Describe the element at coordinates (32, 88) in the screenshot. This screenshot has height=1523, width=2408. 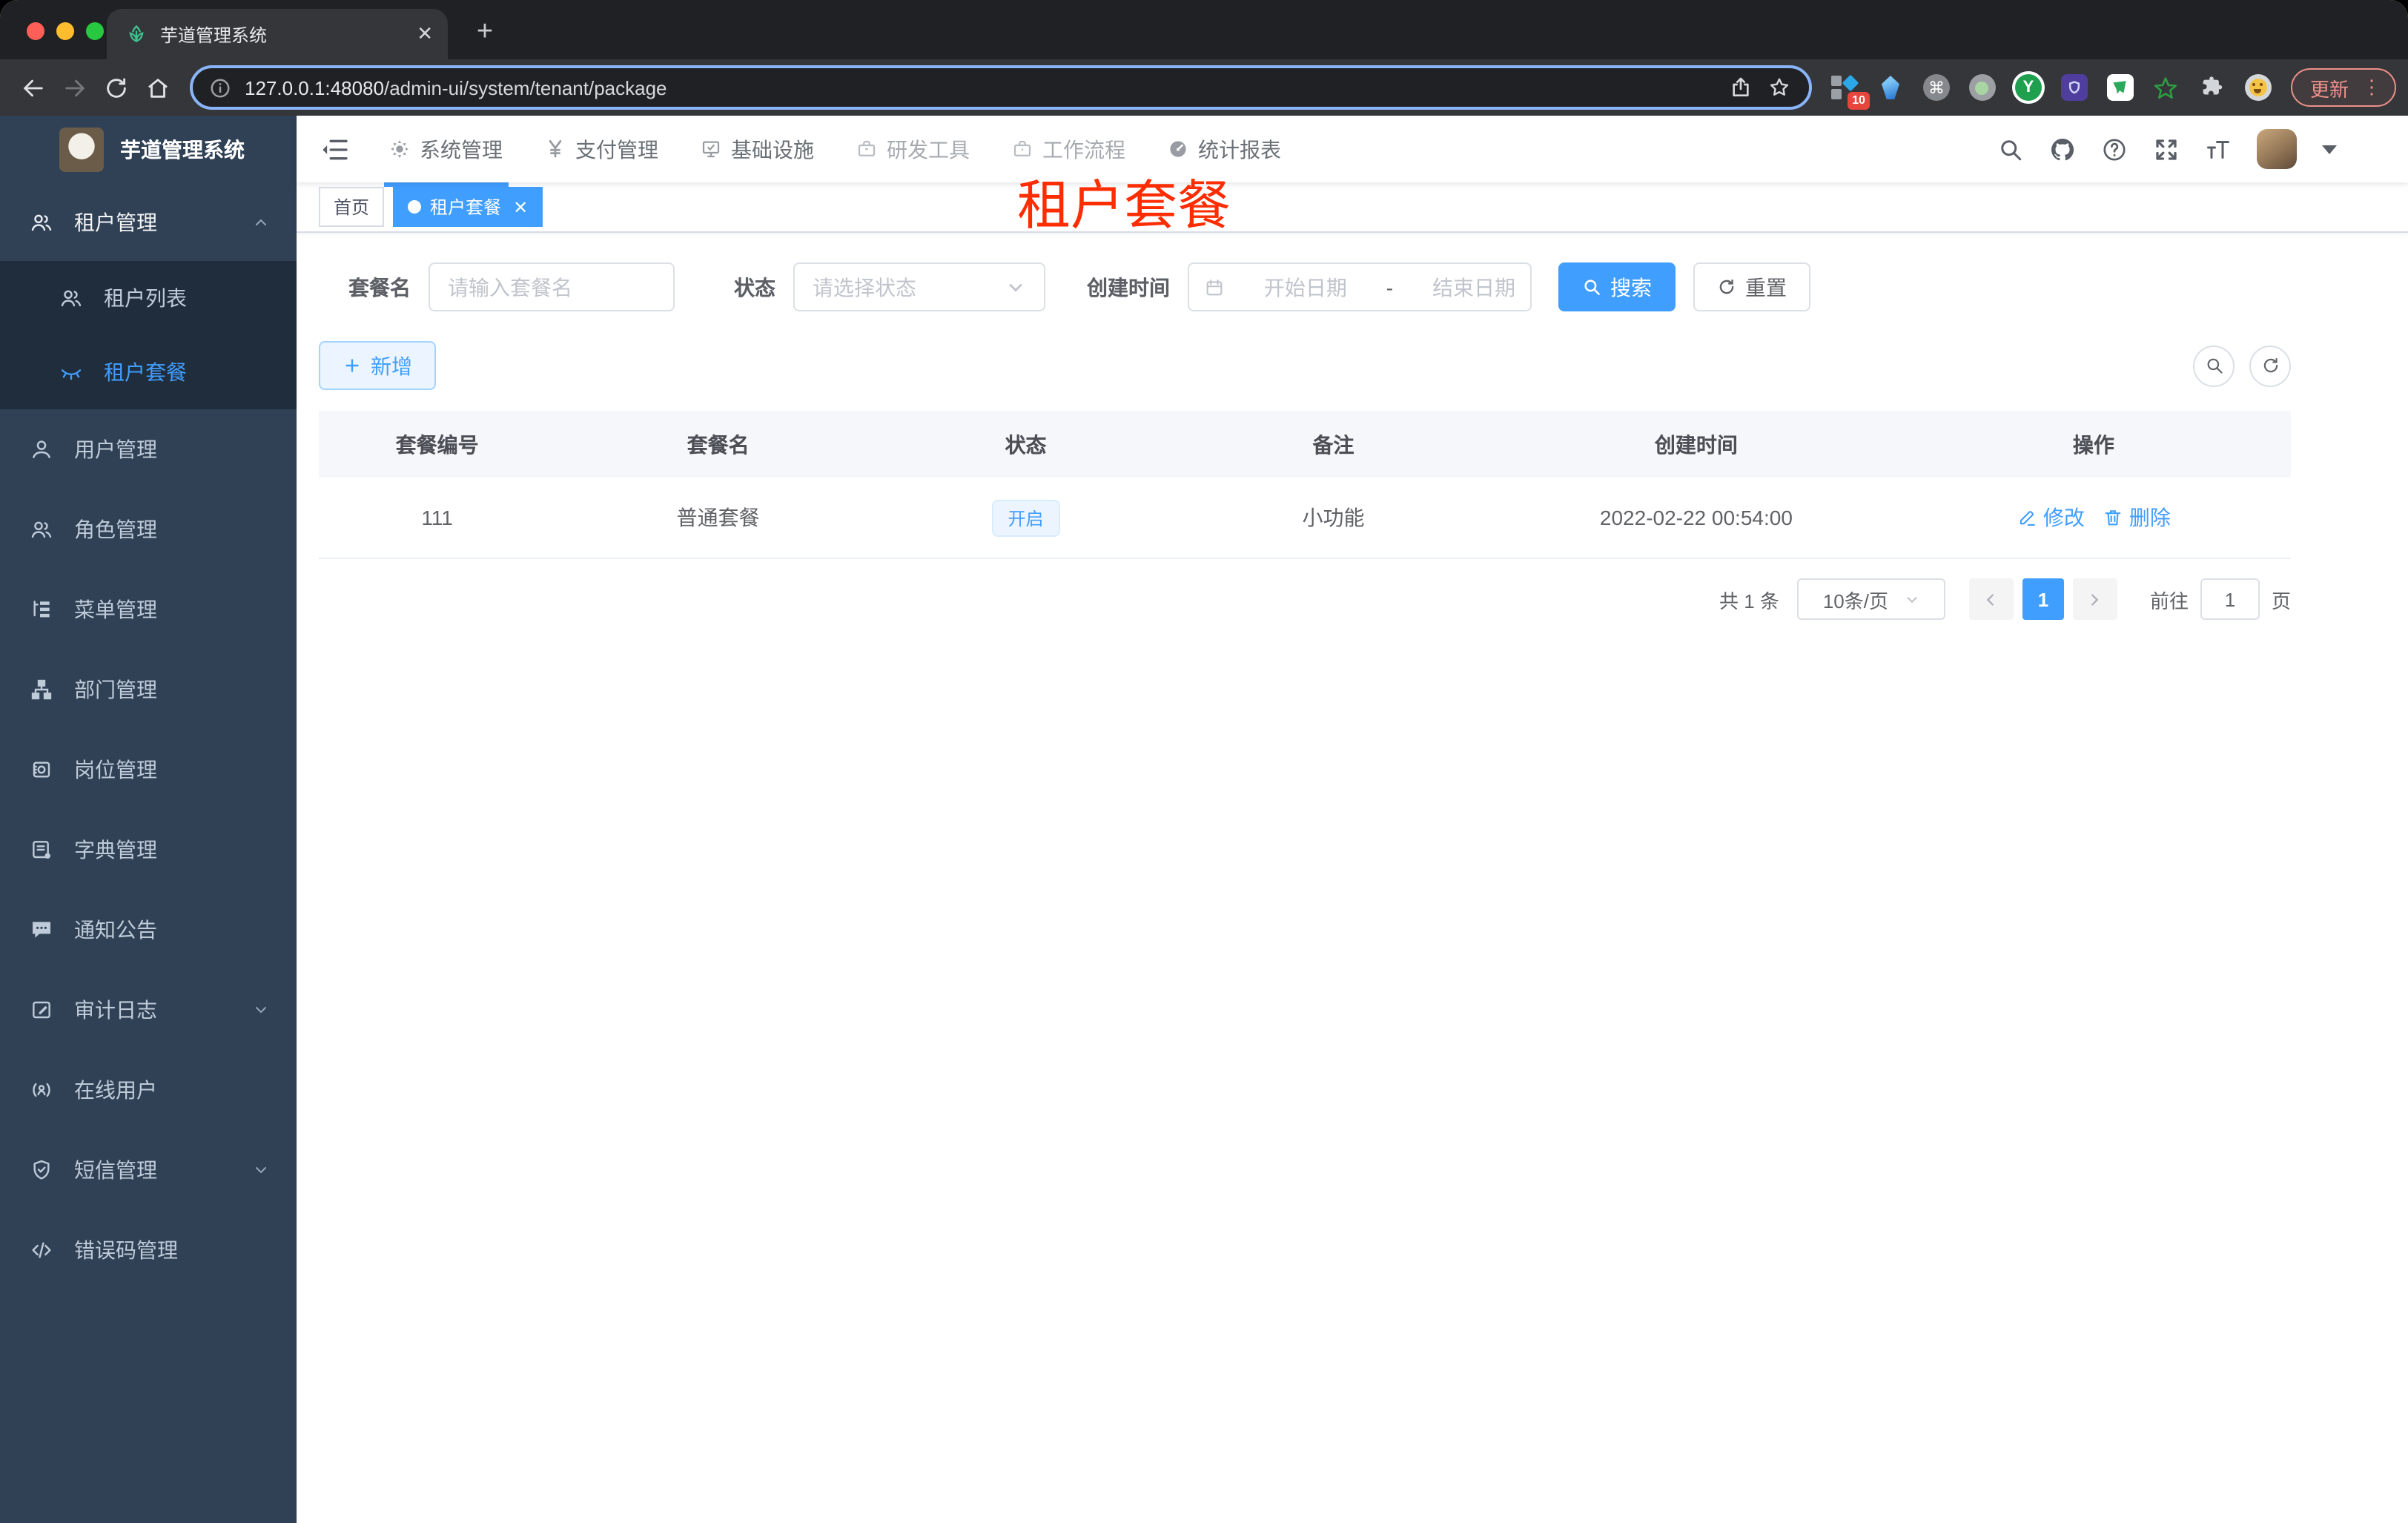
I see `back-button` at that location.